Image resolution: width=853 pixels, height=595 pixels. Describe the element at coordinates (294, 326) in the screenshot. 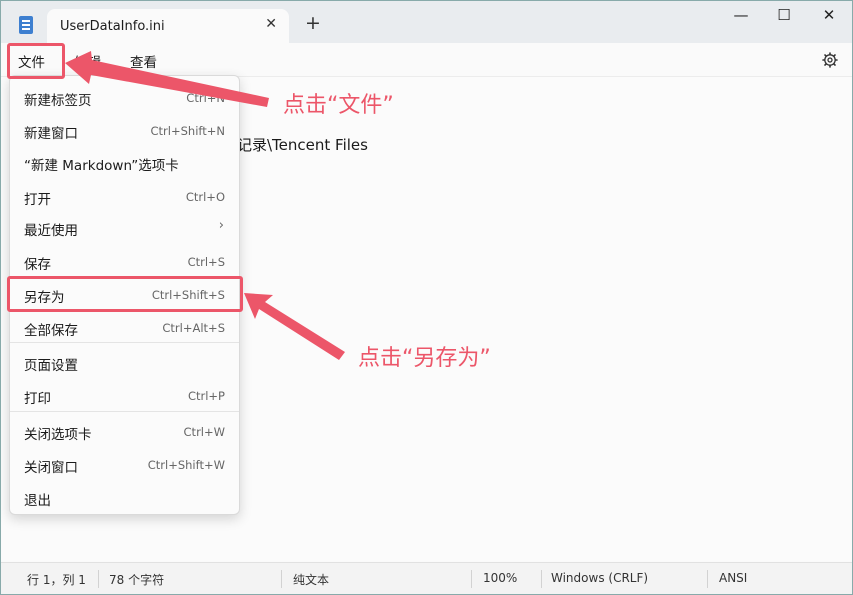

I see `arrow-to-save-as` at that location.